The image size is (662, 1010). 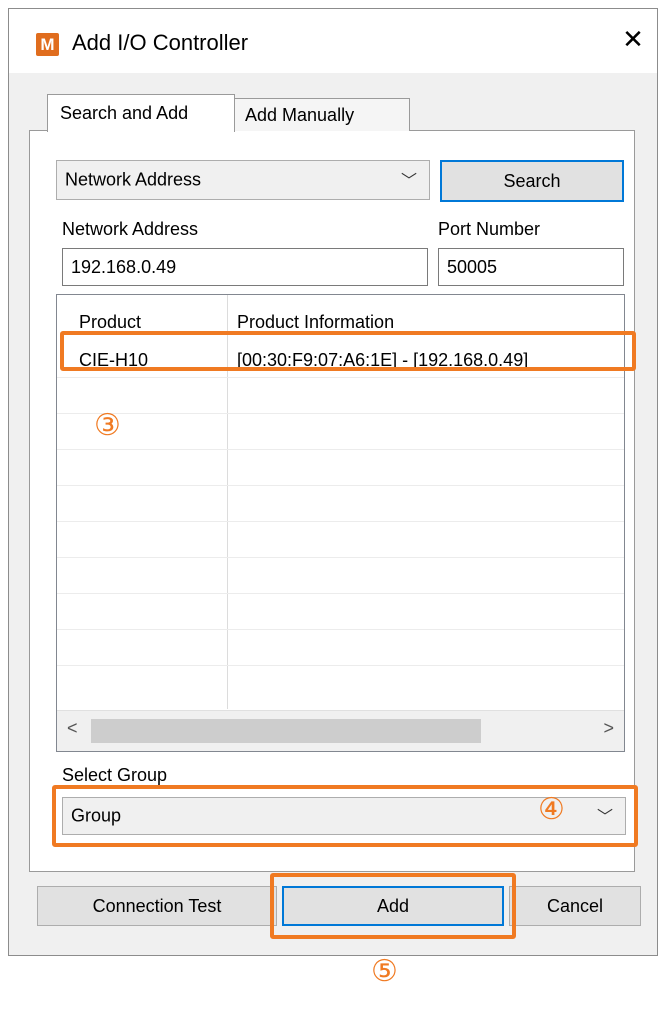 What do you see at coordinates (532, 181) in the screenshot?
I see `search-button: Search` at bounding box center [532, 181].